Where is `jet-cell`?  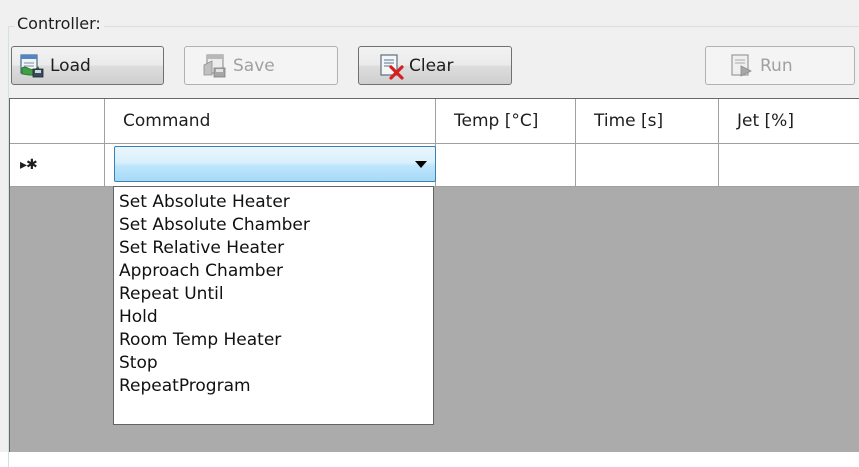
jet-cell is located at coordinates (789, 165).